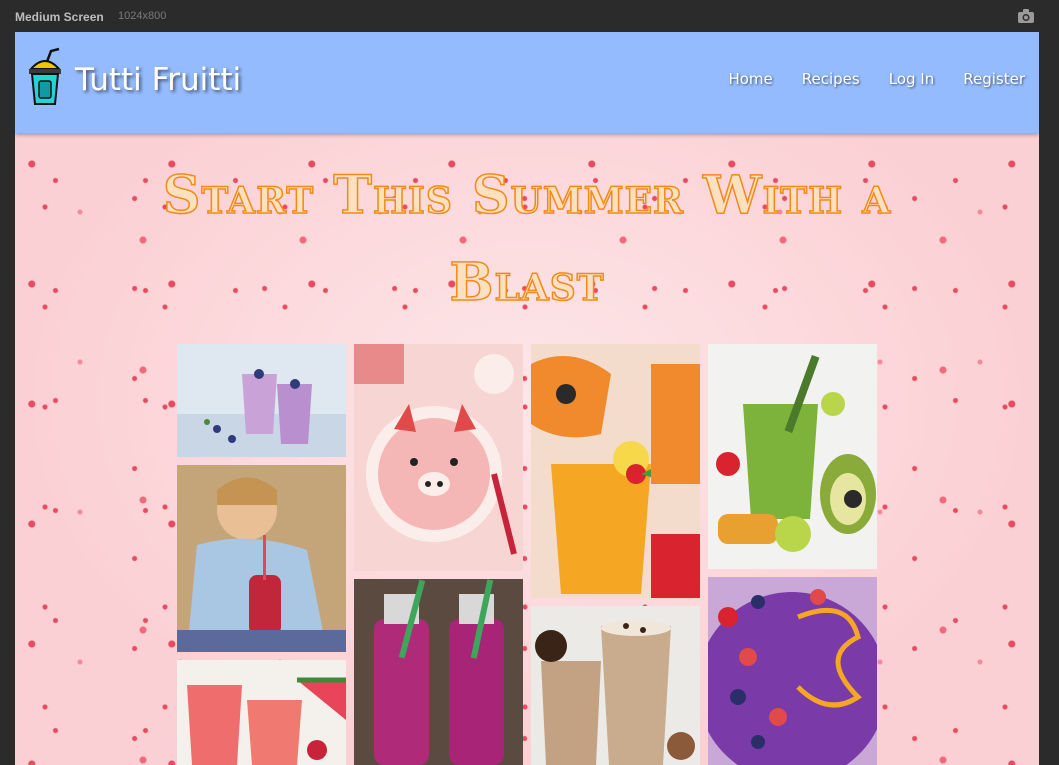 The width and height of the screenshot is (1059, 765). What do you see at coordinates (59, 17) in the screenshot?
I see `screen-size-label: Medium Screen` at bounding box center [59, 17].